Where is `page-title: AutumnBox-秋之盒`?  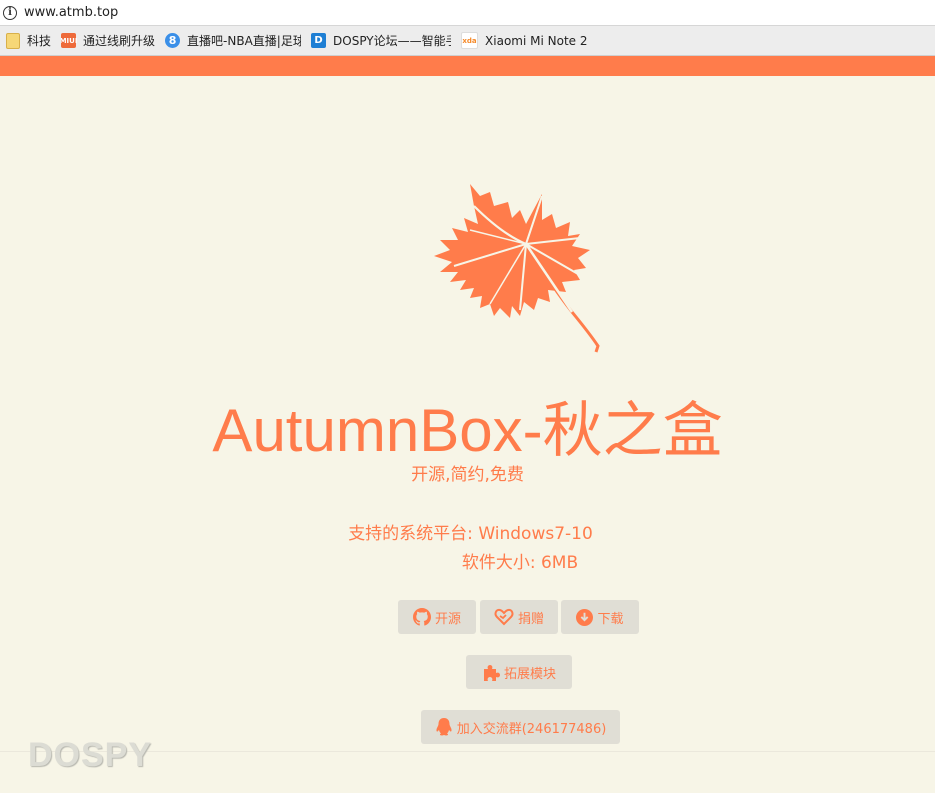
page-title: AutumnBox-秋之盒 is located at coordinates (467, 430).